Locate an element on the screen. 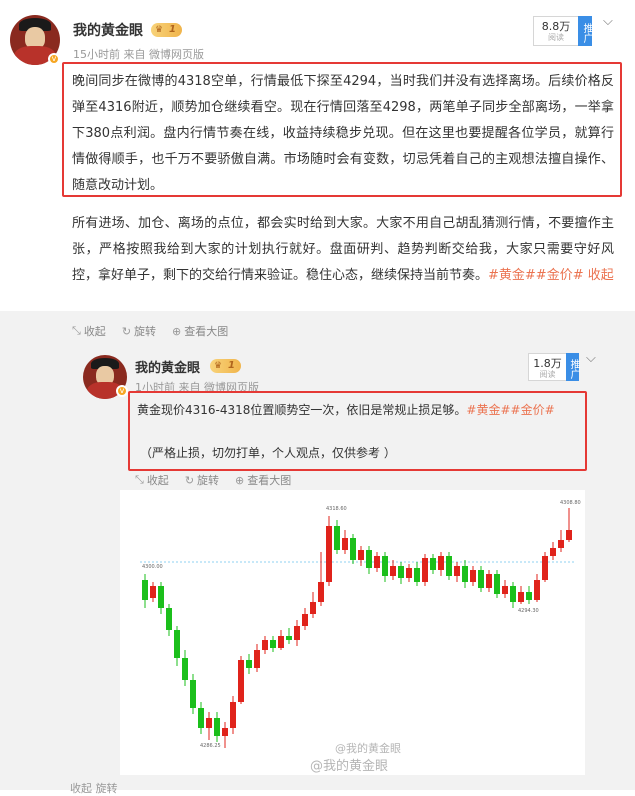 This screenshot has width=635, height=796. repost-line1: 黄金现价4316-4318位置顺势空一次，依旧是常规止损足够。 is located at coordinates (302, 410).